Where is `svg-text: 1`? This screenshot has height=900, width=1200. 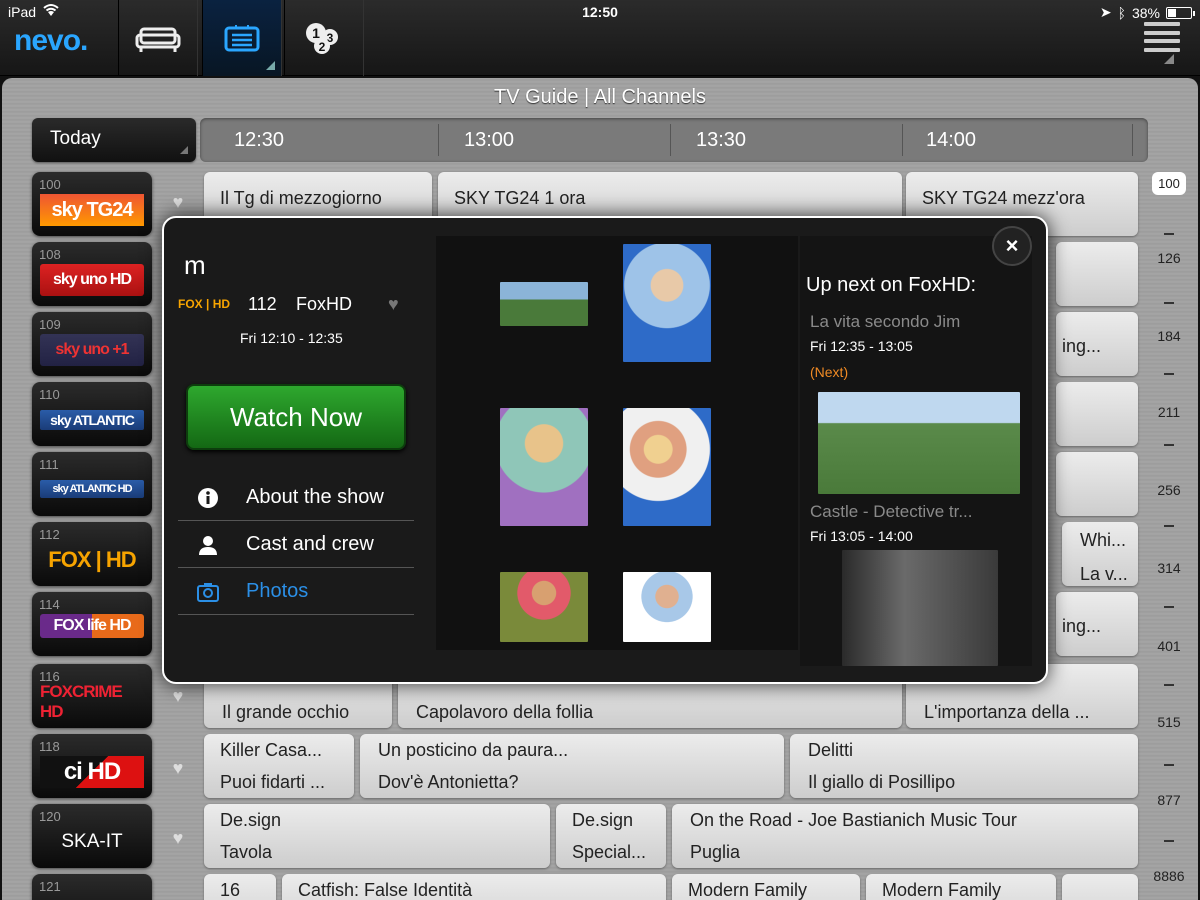 svg-text: 1 is located at coordinates (316, 33).